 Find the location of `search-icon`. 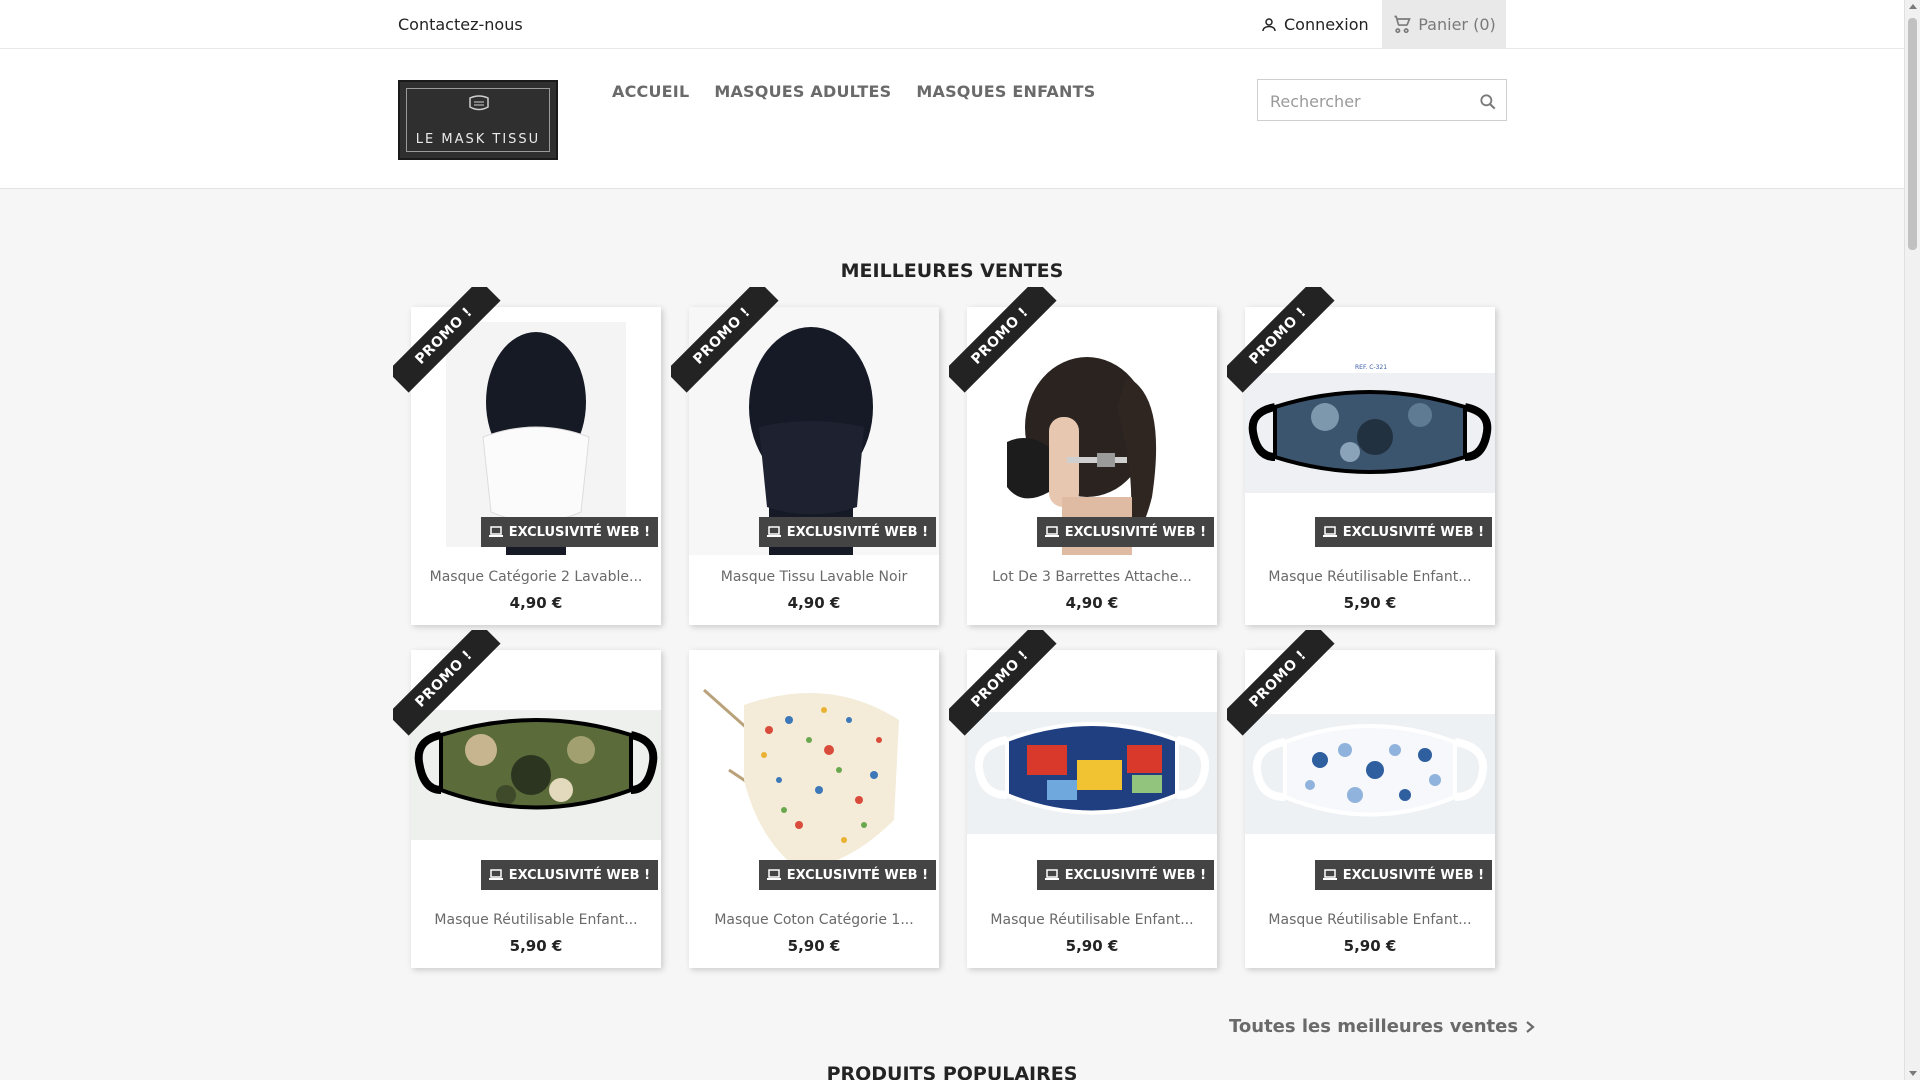

search-icon is located at coordinates (1488, 102).